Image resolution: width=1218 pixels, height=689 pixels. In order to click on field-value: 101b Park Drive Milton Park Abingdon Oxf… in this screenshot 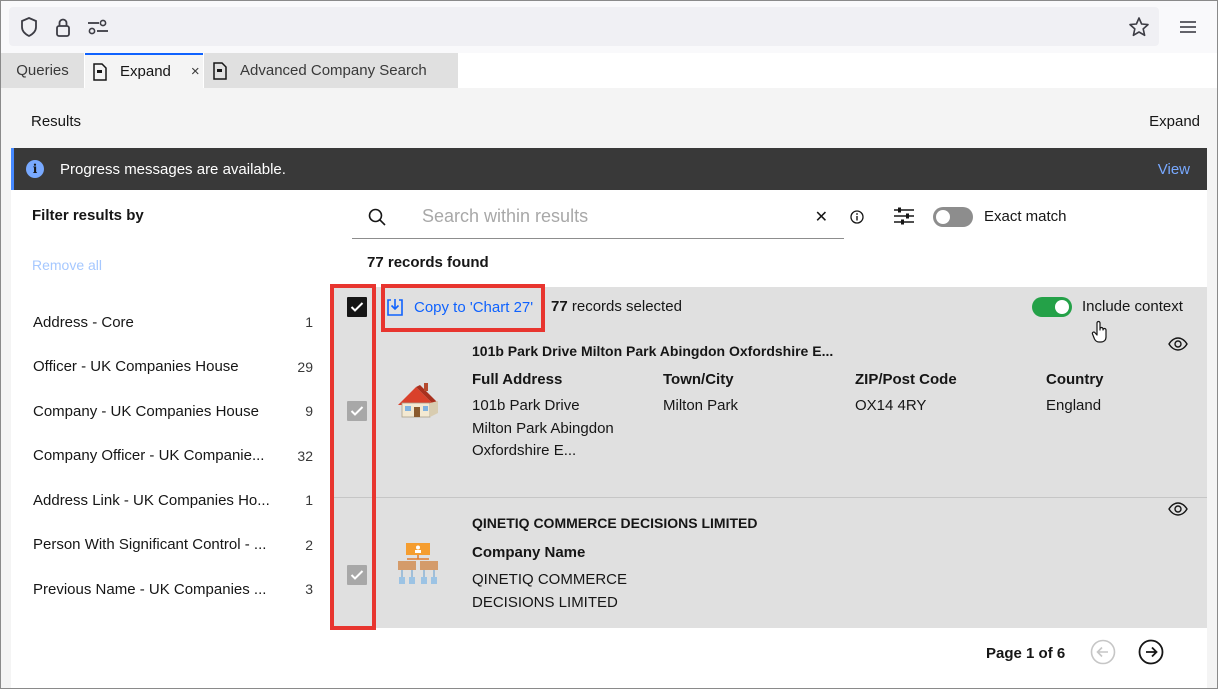, I will do `click(543, 429)`.